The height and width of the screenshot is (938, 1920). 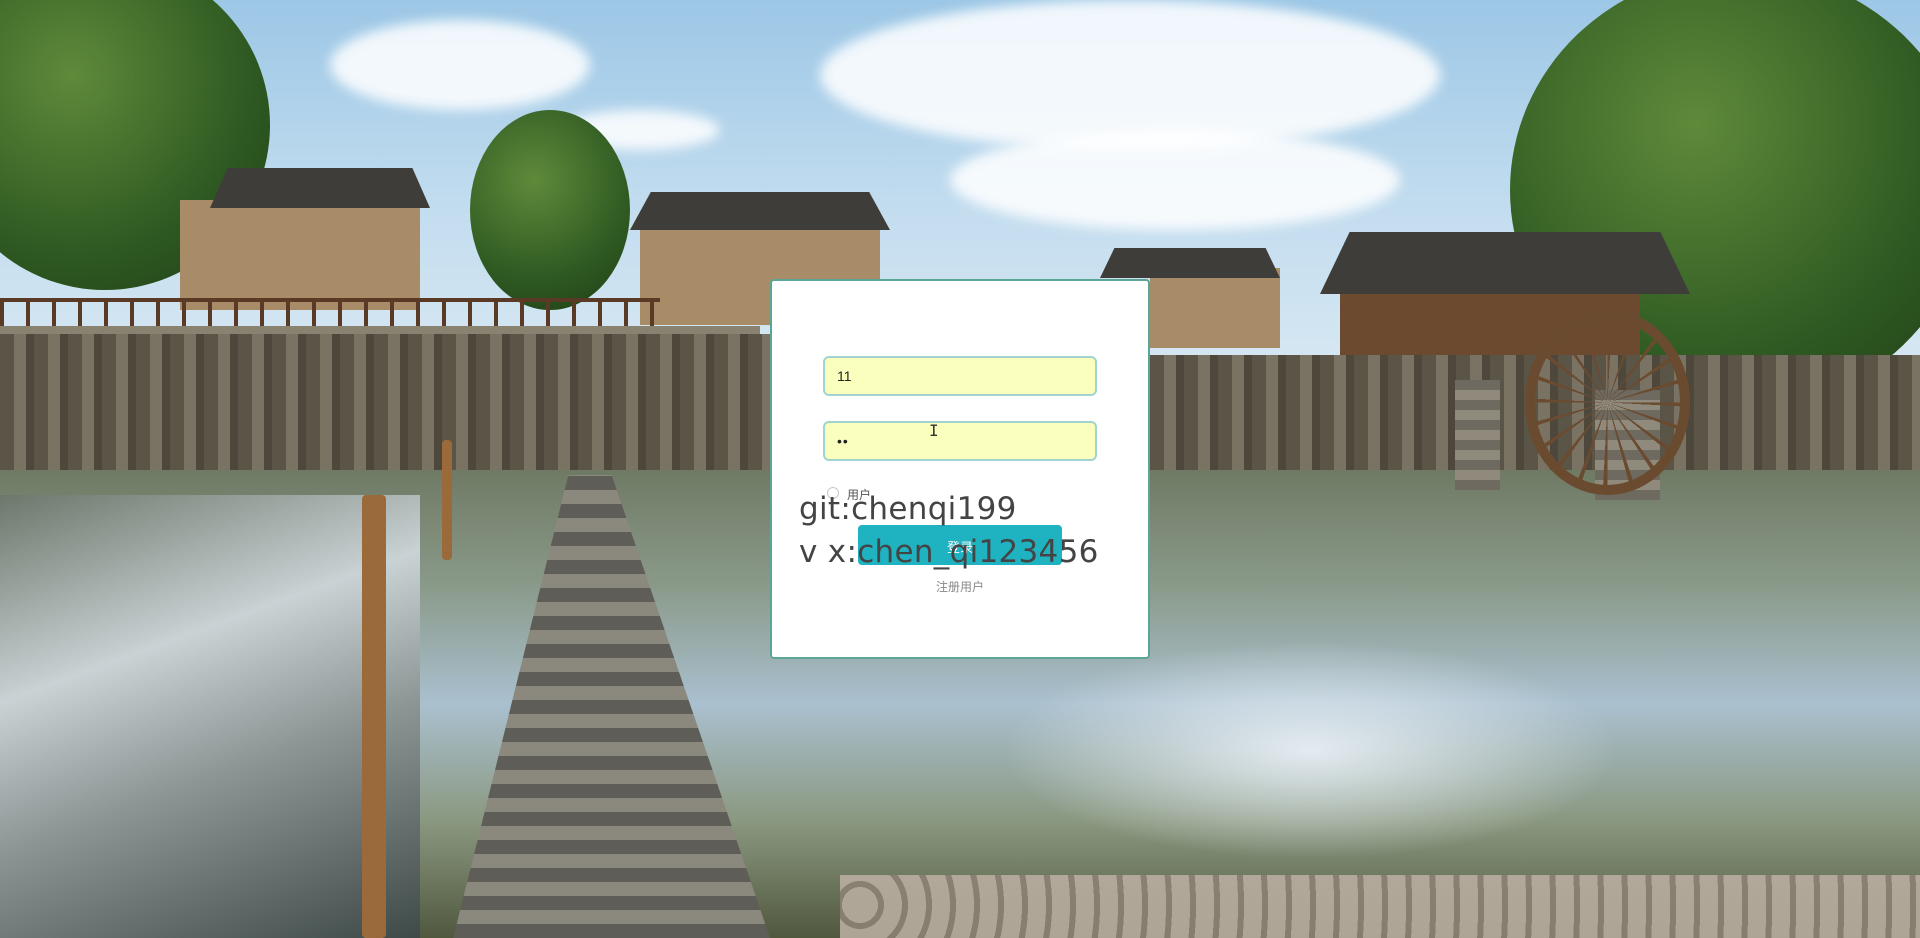 I want to click on wechat-watermark: v x:chen_qi123456, so click(x=949, y=552).